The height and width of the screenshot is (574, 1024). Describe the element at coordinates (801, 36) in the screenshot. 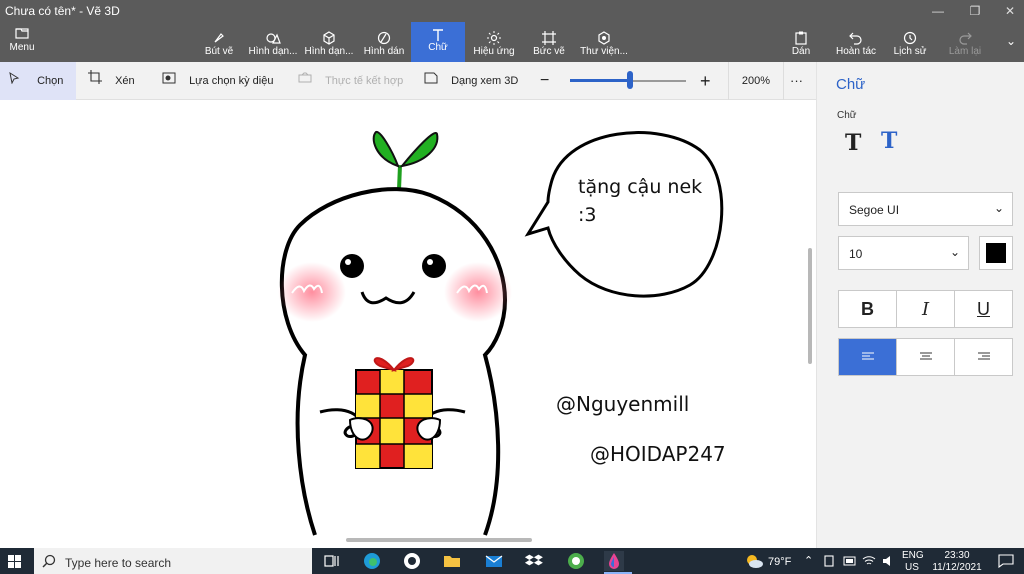

I see `clipboard-icon` at that location.